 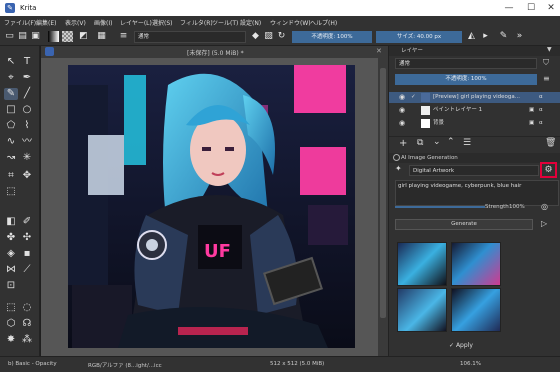 I want to click on opacity-slider: 不透明度: 100%, so click(x=332, y=37).